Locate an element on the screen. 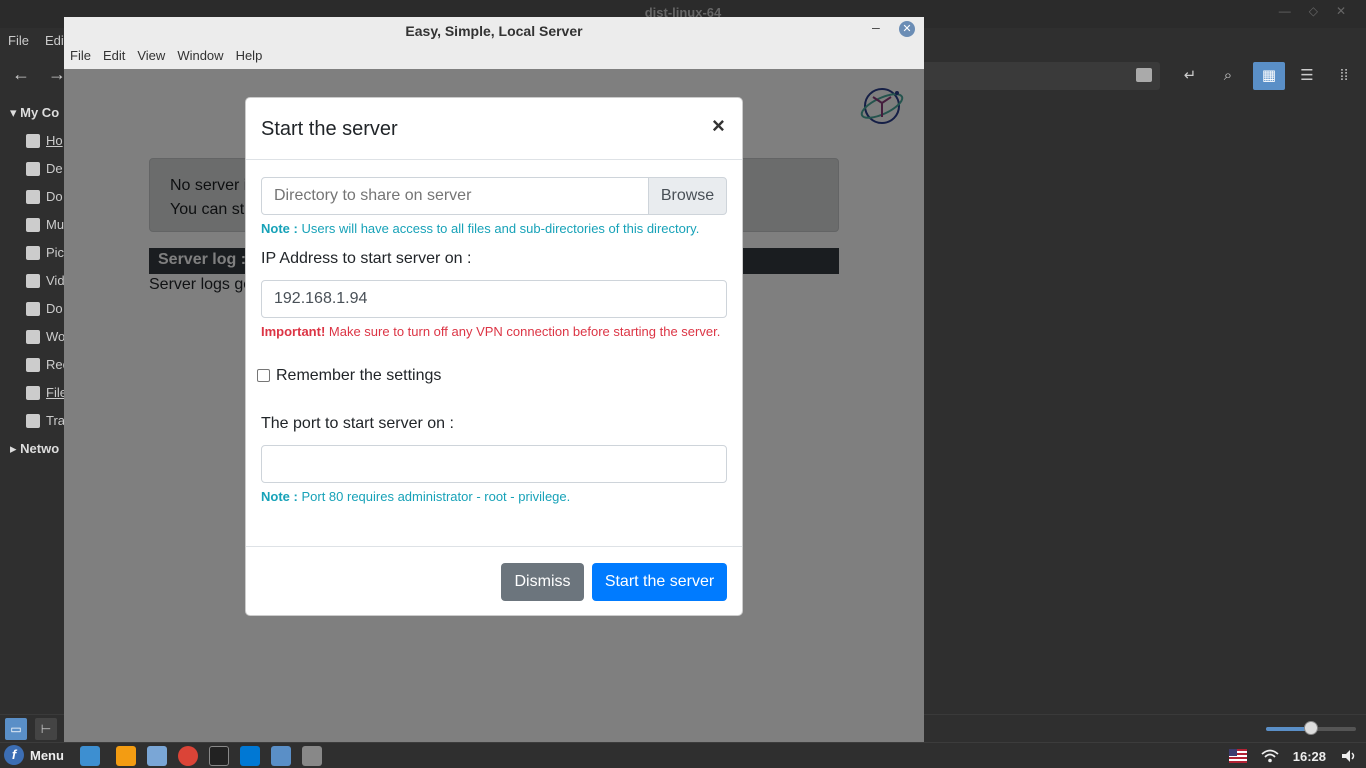 The width and height of the screenshot is (1366, 768). document-icon is located at coordinates (33, 196).